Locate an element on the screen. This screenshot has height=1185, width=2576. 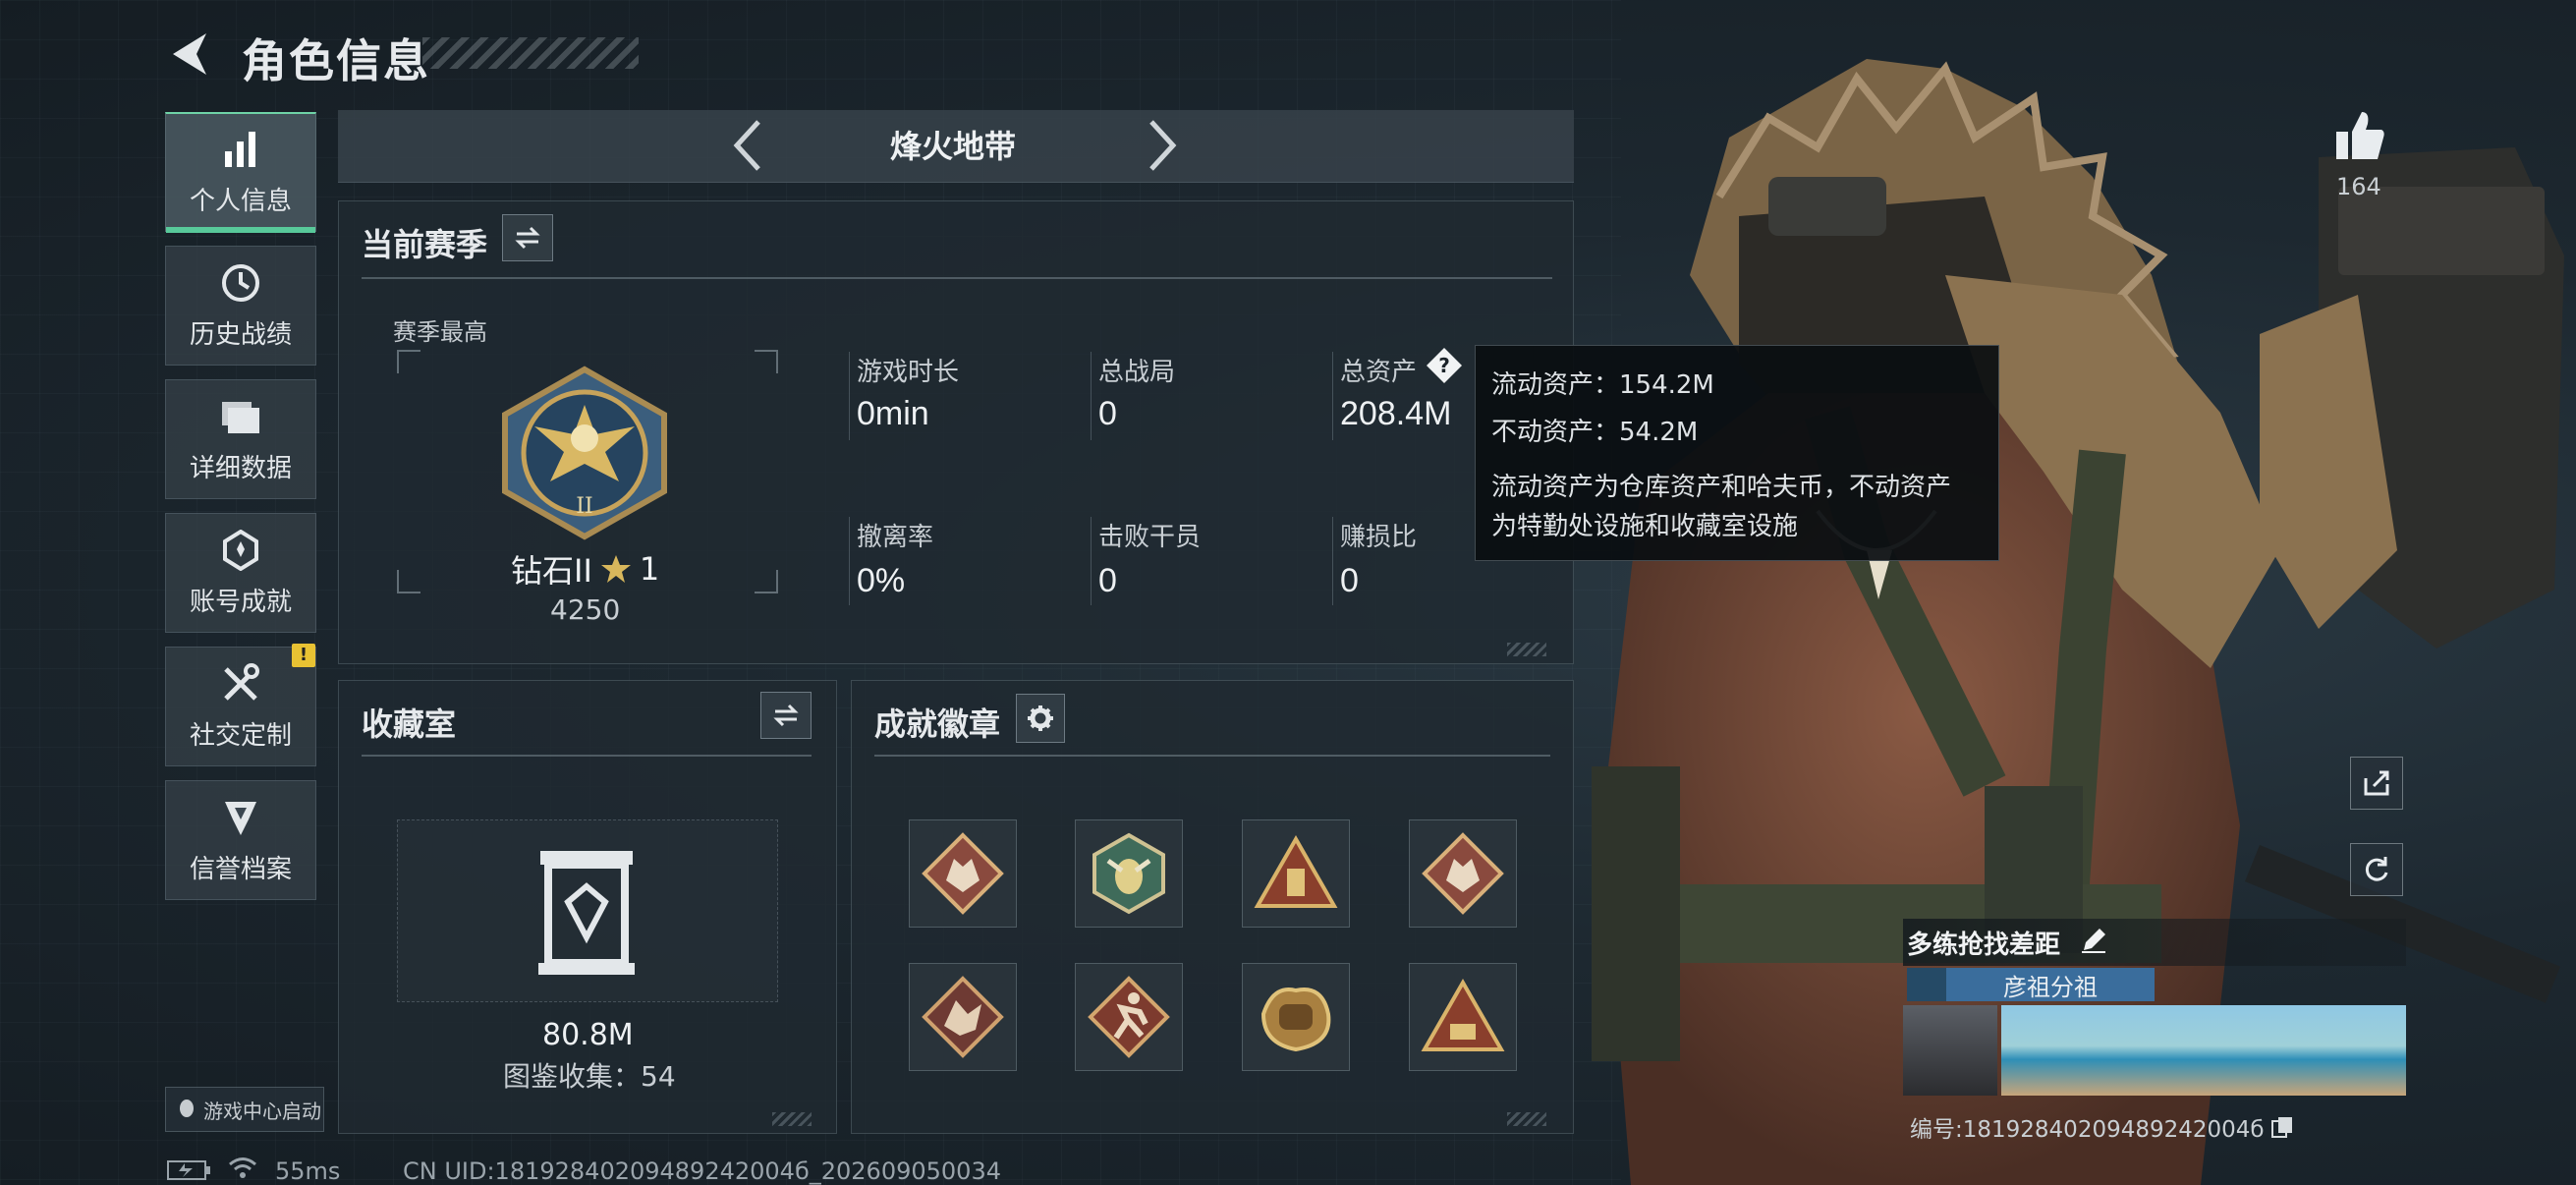
rank-row: 钻石II 1 is located at coordinates (585, 569).